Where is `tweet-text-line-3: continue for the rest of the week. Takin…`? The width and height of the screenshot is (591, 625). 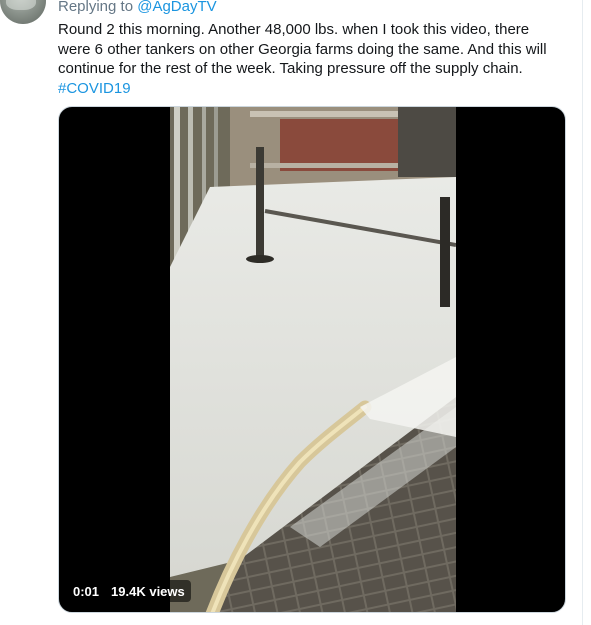 tweet-text-line-3: continue for the rest of the week. Takin… is located at coordinates (290, 68).